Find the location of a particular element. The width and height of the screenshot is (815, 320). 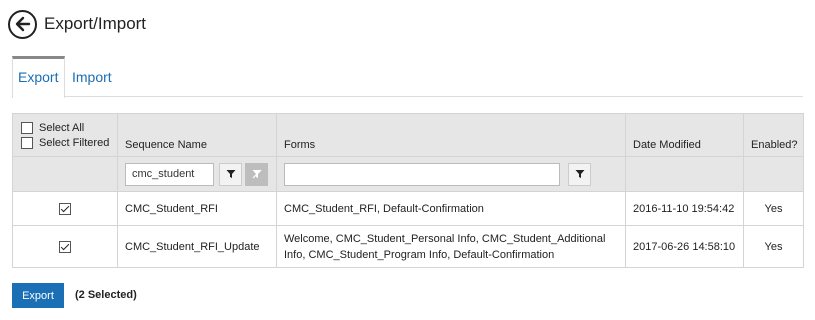

sequence-name-filter-input is located at coordinates (169, 174).